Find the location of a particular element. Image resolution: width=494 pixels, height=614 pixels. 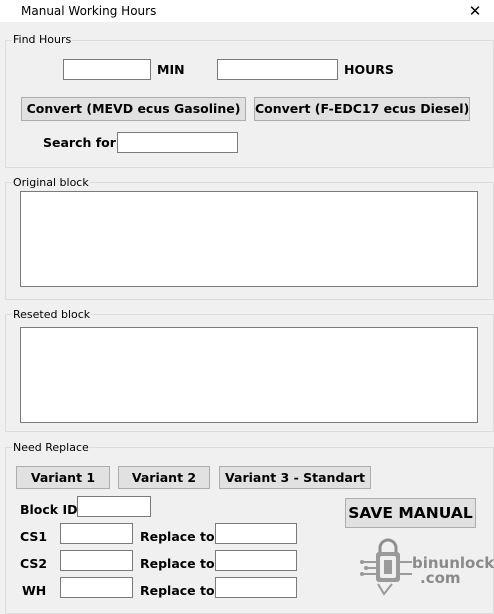

original-block-textarea is located at coordinates (249, 239).